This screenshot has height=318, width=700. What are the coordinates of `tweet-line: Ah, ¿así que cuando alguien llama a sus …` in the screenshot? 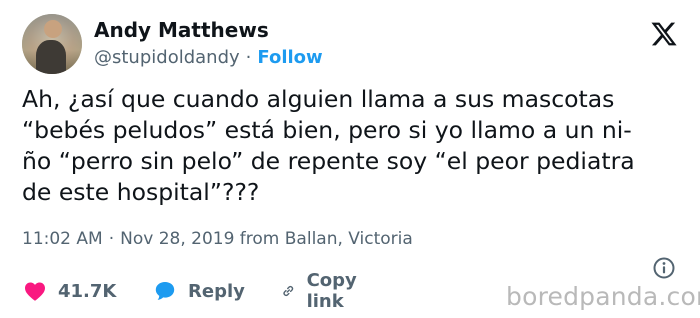 It's located at (318, 99).